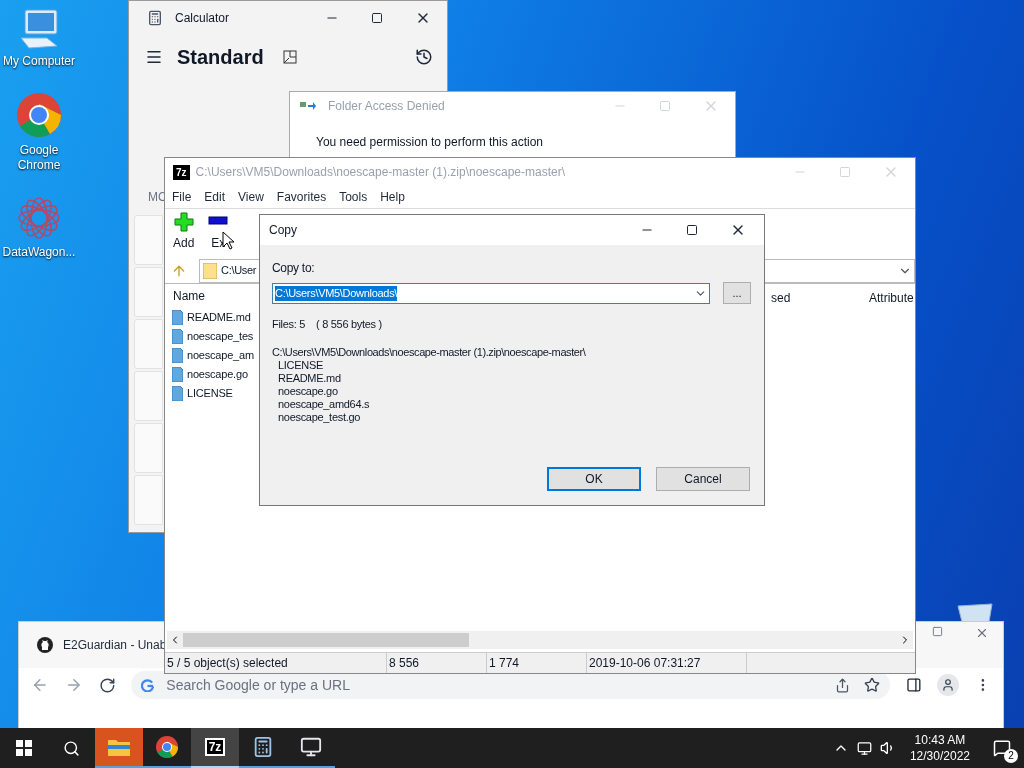 The width and height of the screenshot is (1024, 768). I want to click on files-summary: Files: 5 ( 8 556 bytes ), so click(327, 324).